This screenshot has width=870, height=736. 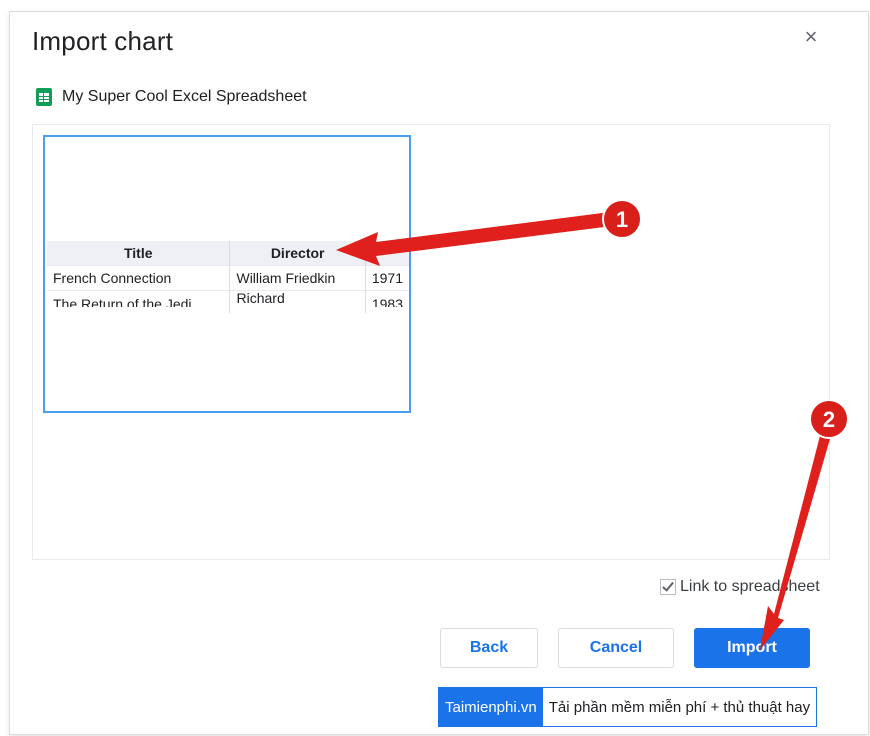 I want to click on link-to-spreadsheet: Link to spreadsheet, so click(x=740, y=587).